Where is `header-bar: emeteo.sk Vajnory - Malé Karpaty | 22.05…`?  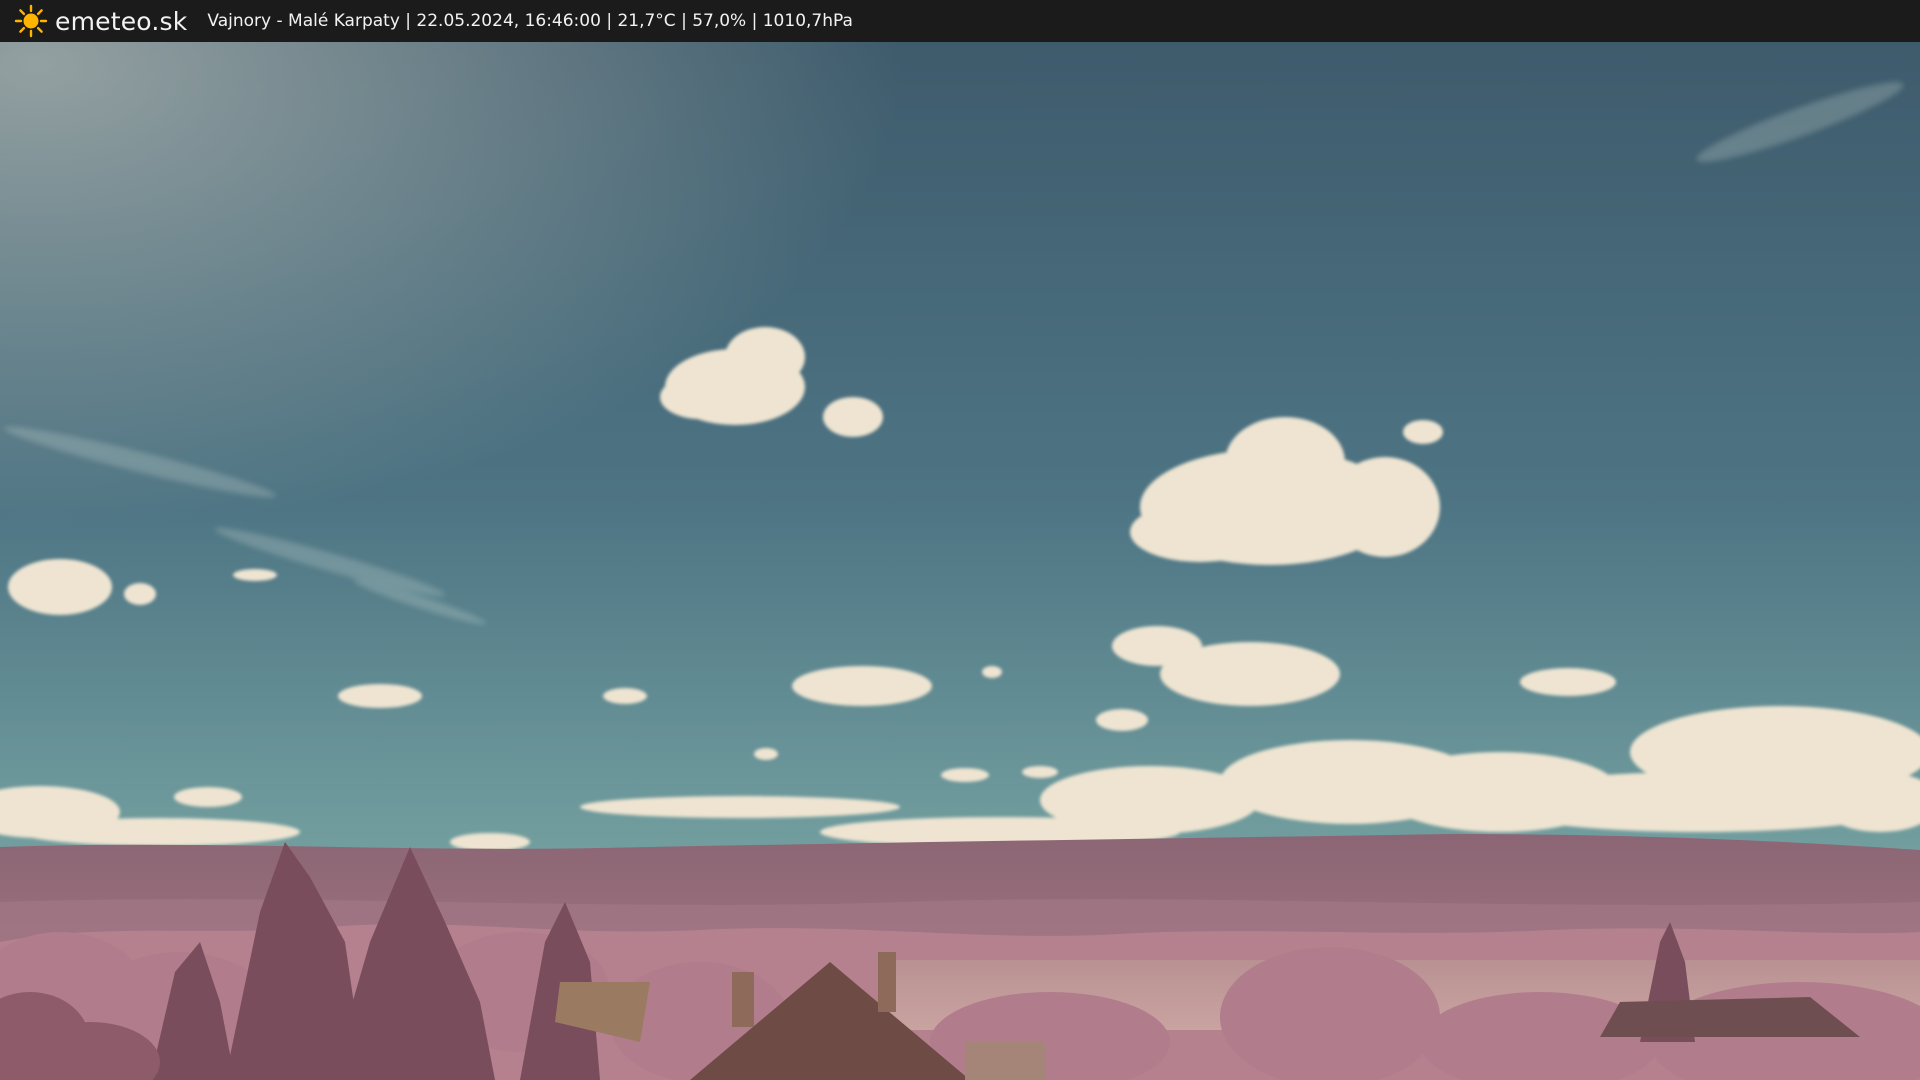 header-bar: emeteo.sk Vajnory - Malé Karpaty | 22.05… is located at coordinates (960, 21).